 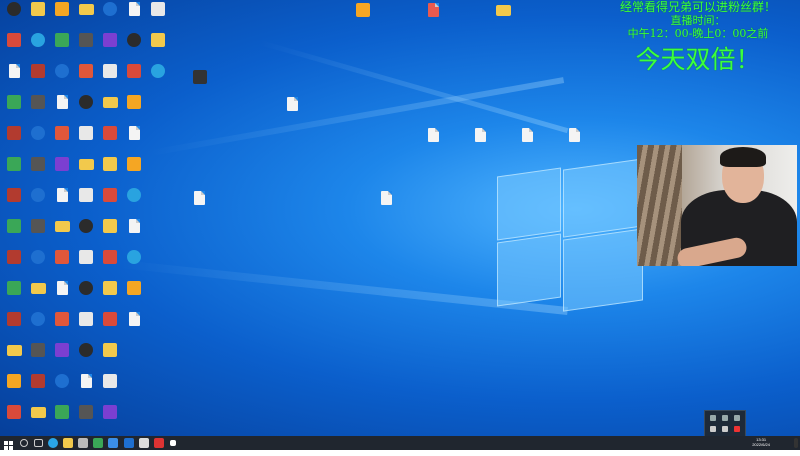 What do you see at coordinates (725, 423) in the screenshot?
I see `tray-overflow-popup` at bounding box center [725, 423].